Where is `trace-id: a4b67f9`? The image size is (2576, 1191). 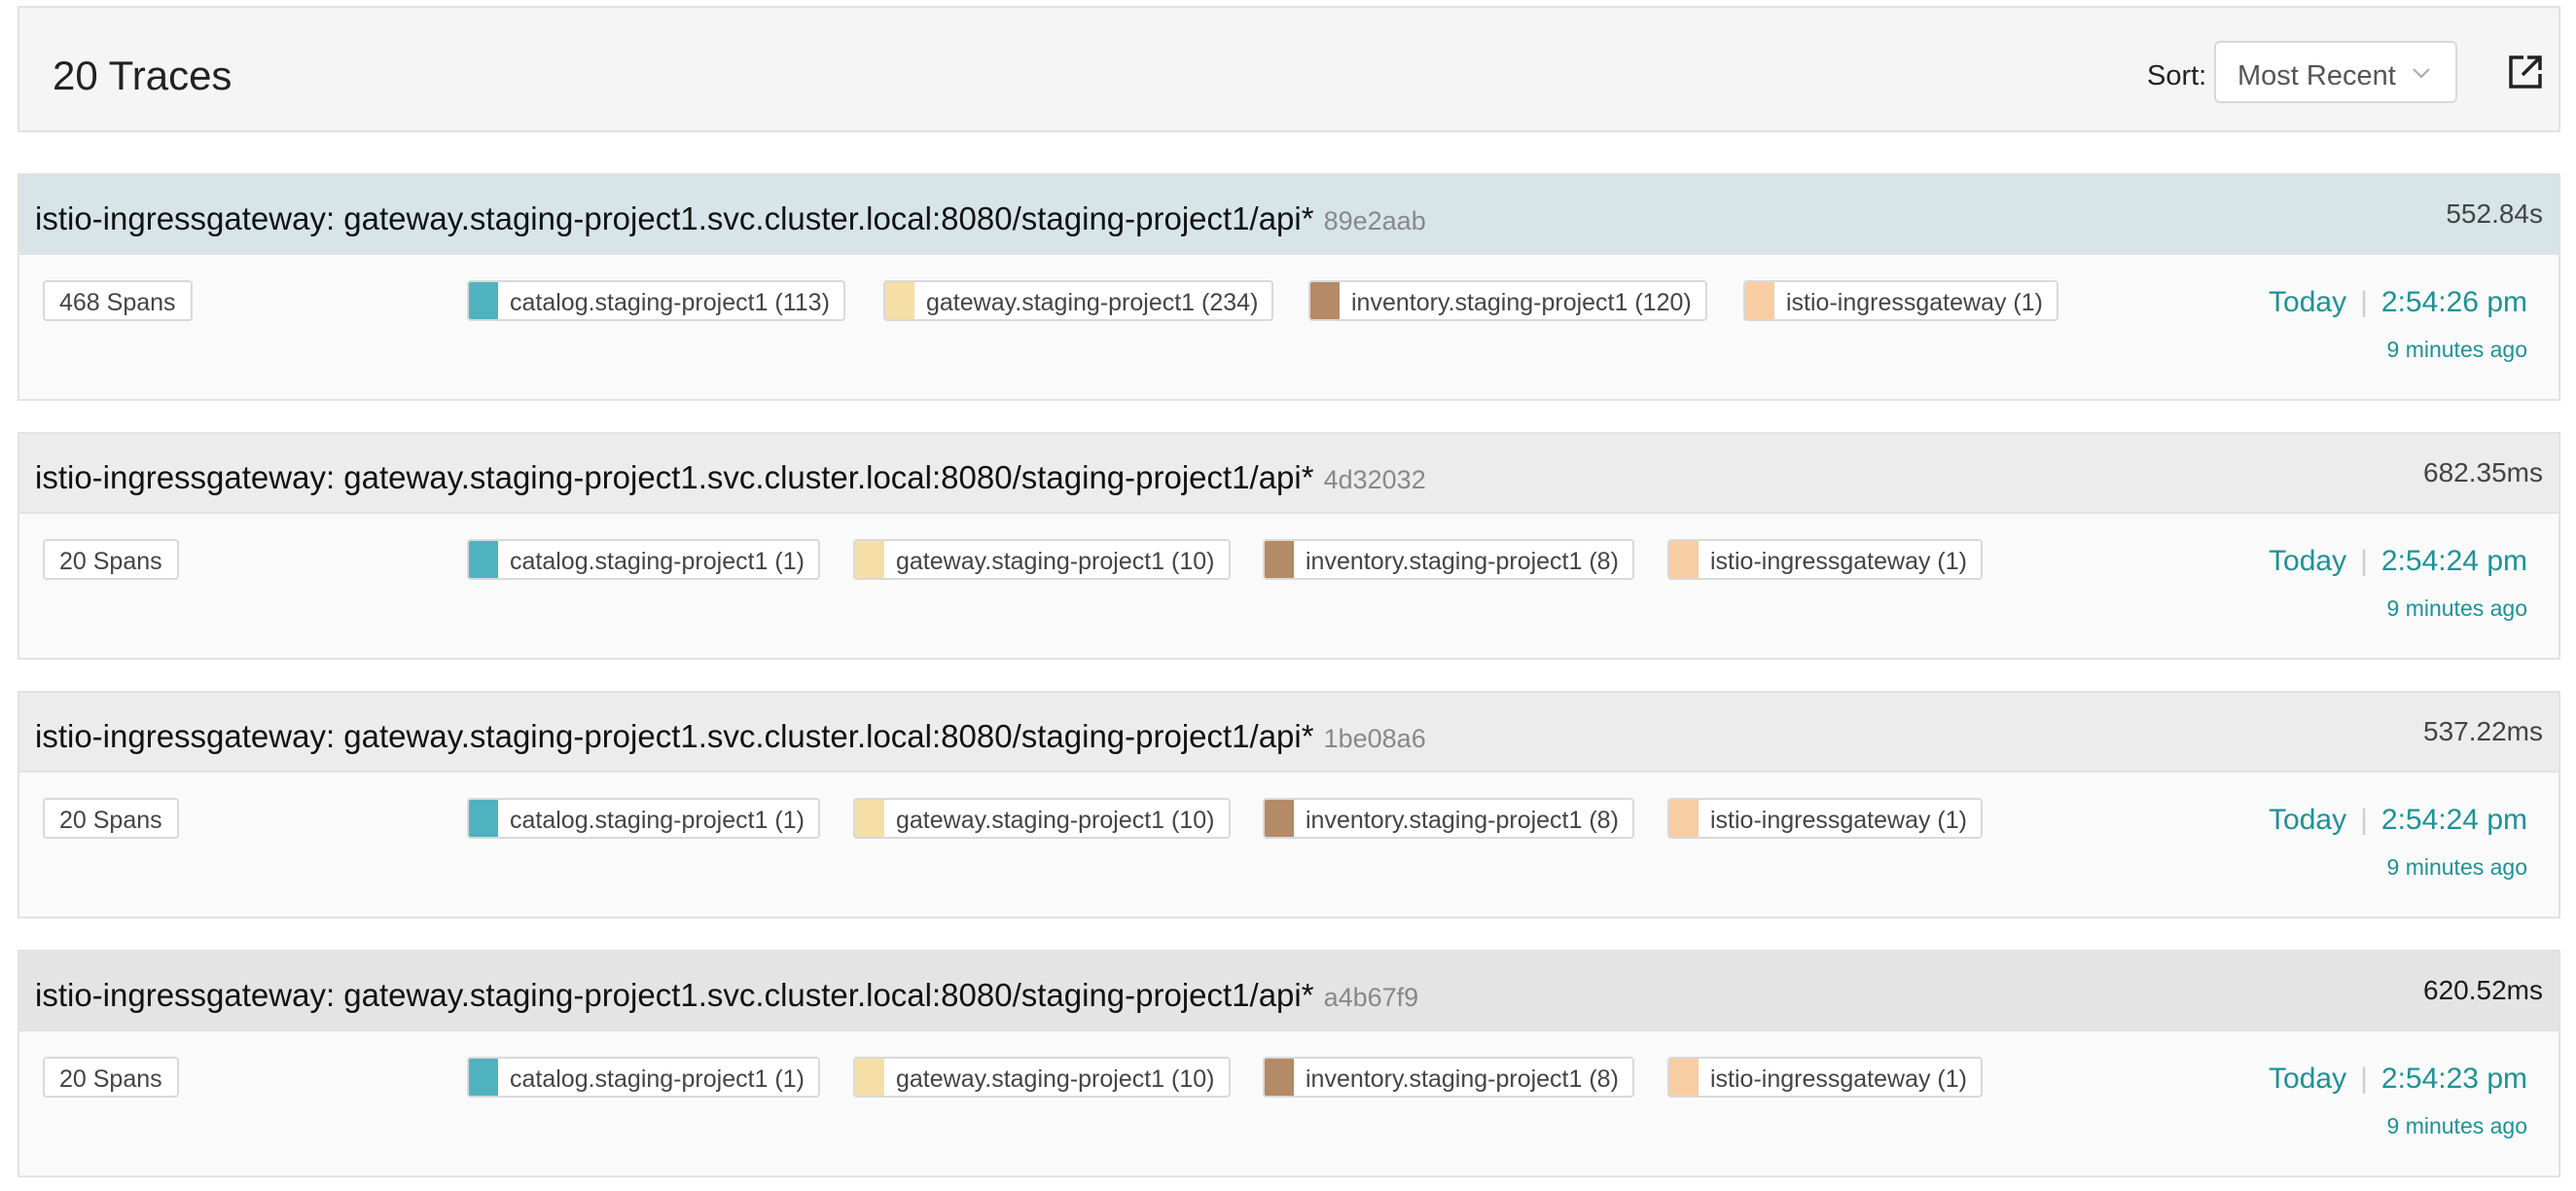
trace-id: a4b67f9 is located at coordinates (1371, 997).